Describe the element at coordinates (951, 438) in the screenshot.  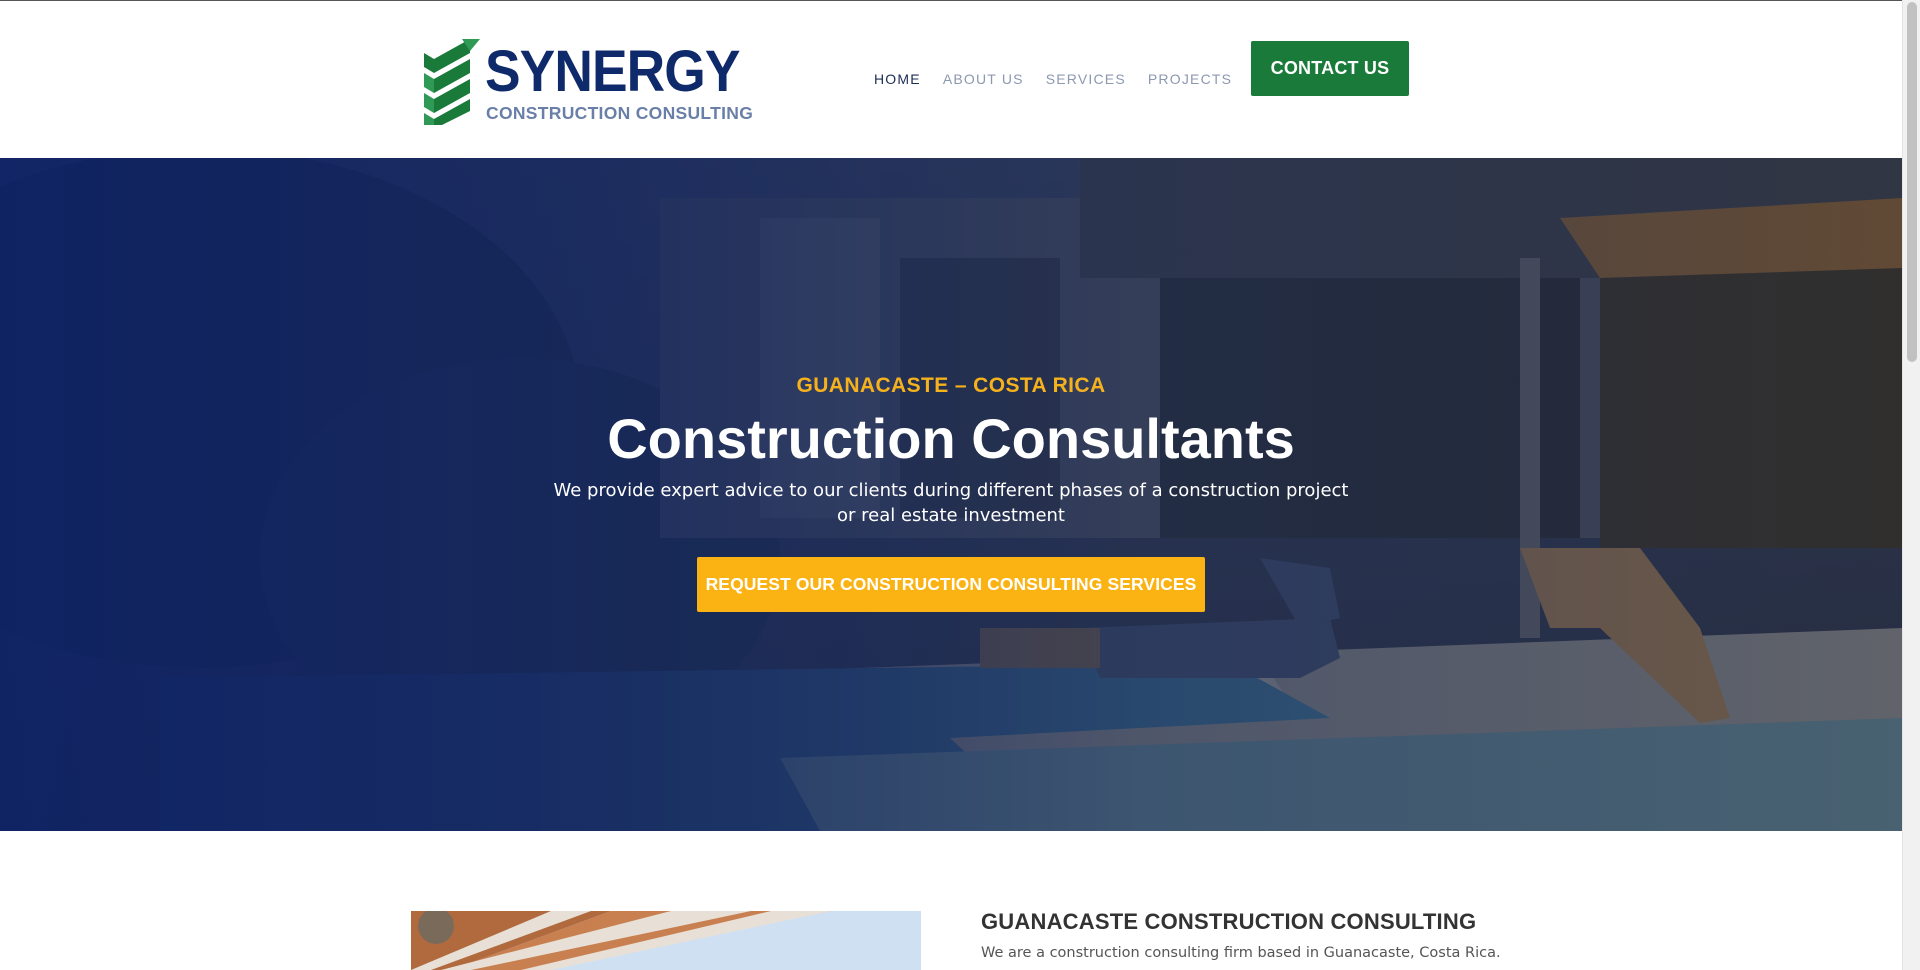
I see `hero-title: Construction Consultants` at that location.